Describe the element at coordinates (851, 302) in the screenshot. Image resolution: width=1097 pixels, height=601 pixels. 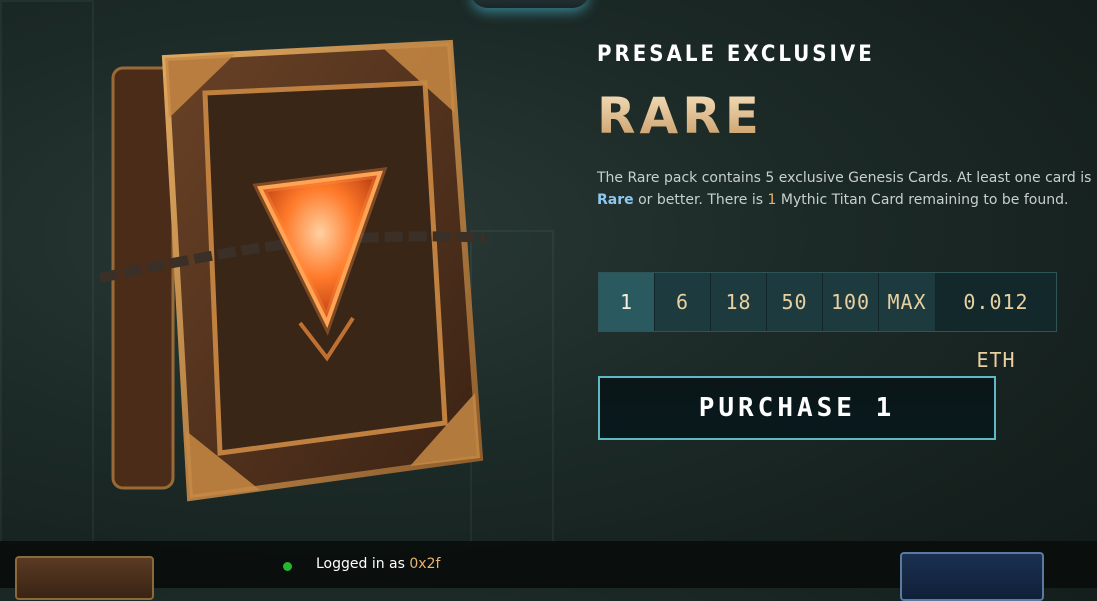
I see `quantity-option-100: 100` at that location.